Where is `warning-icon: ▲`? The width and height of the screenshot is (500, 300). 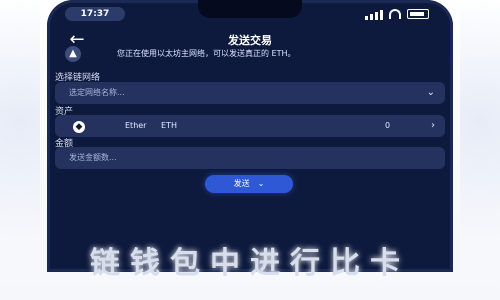 warning-icon: ▲ is located at coordinates (73, 54).